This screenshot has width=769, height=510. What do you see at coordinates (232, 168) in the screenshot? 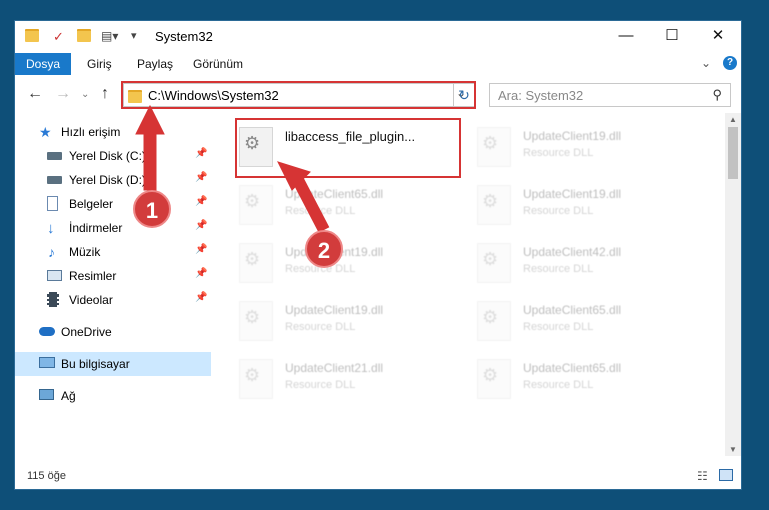
I see `annotation-arrows` at bounding box center [232, 168].